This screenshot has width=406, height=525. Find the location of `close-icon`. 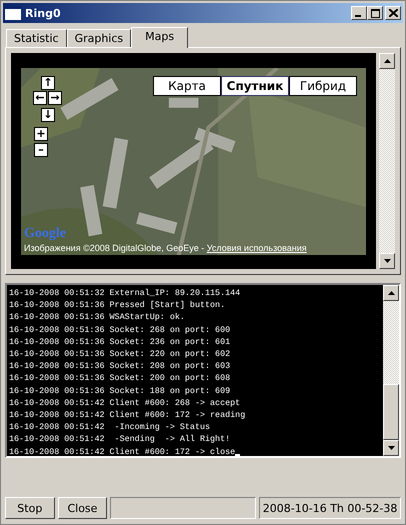

close-icon is located at coordinates (393, 13).